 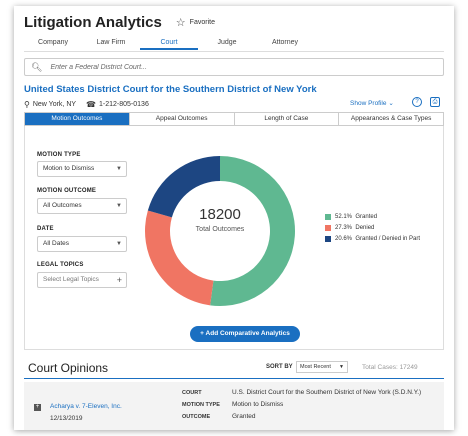 What do you see at coordinates (86, 406) in the screenshot?
I see `case-link: Acharya v. 7-Eleven, Inc.` at bounding box center [86, 406].